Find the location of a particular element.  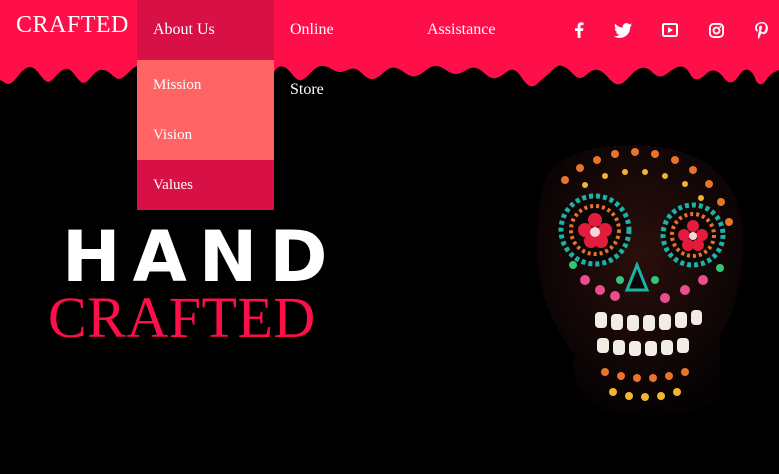

about-dropdown-menu: Mission Vision Values is located at coordinates (205, 135).